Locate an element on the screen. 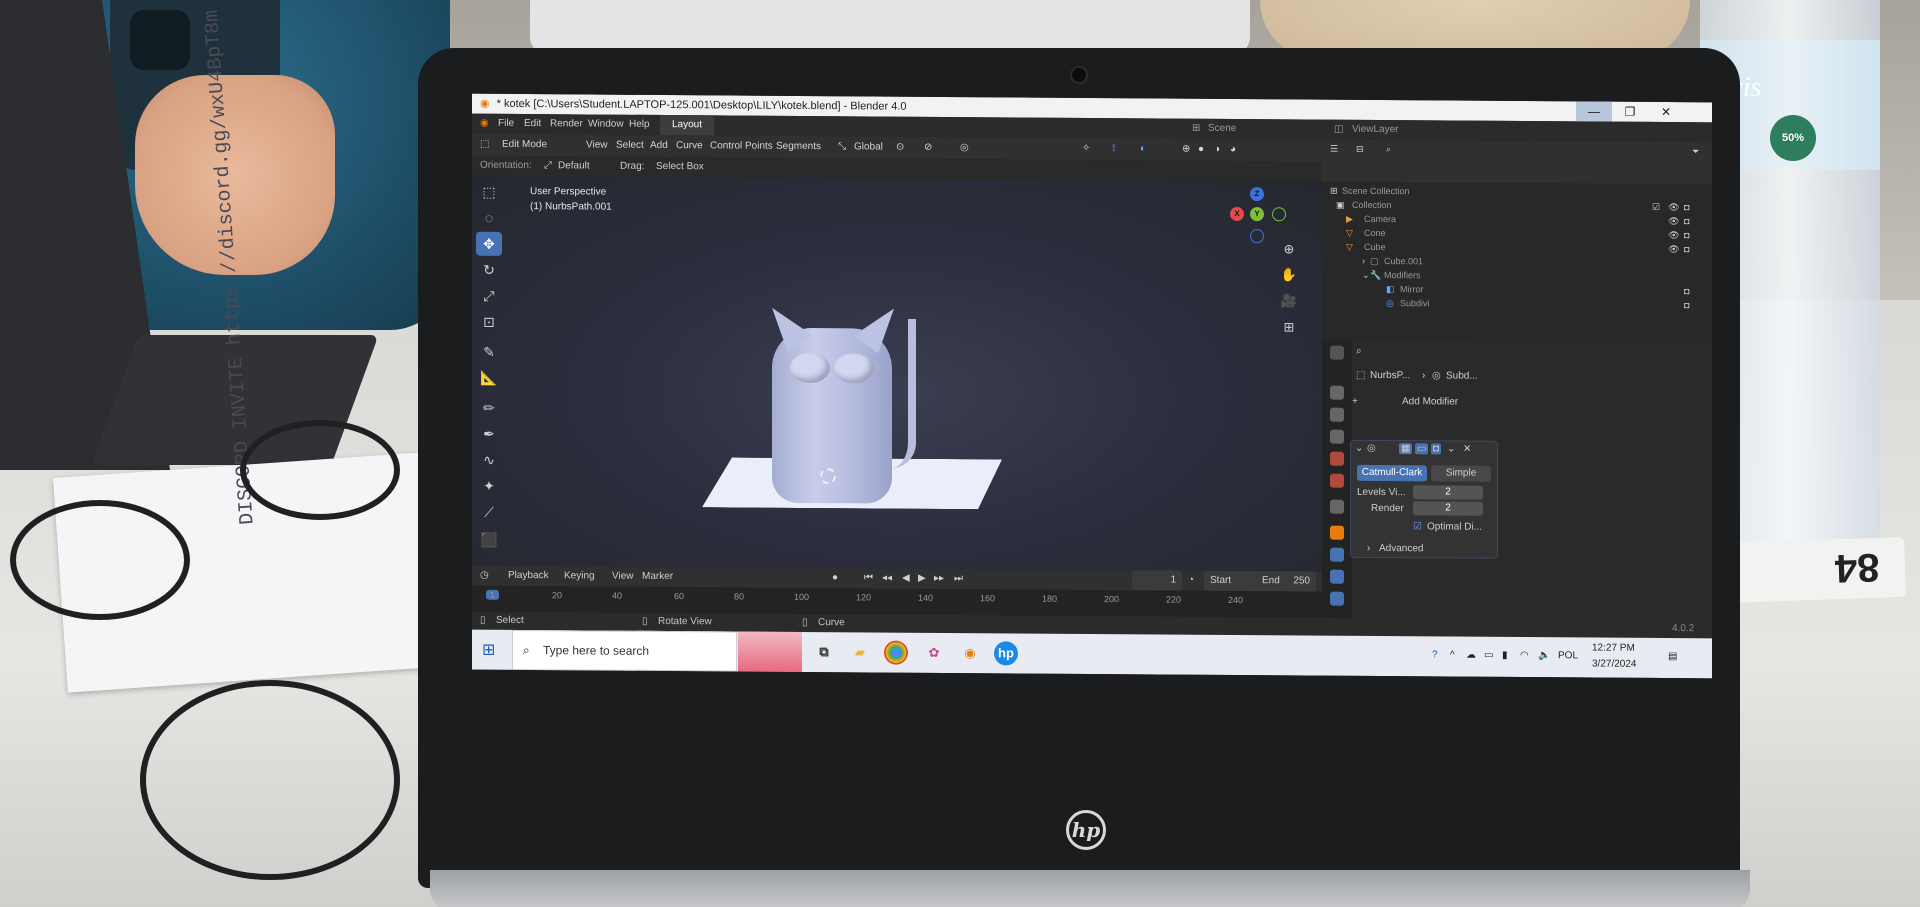  scale-tool-icon: ⤢ is located at coordinates (489, 296).